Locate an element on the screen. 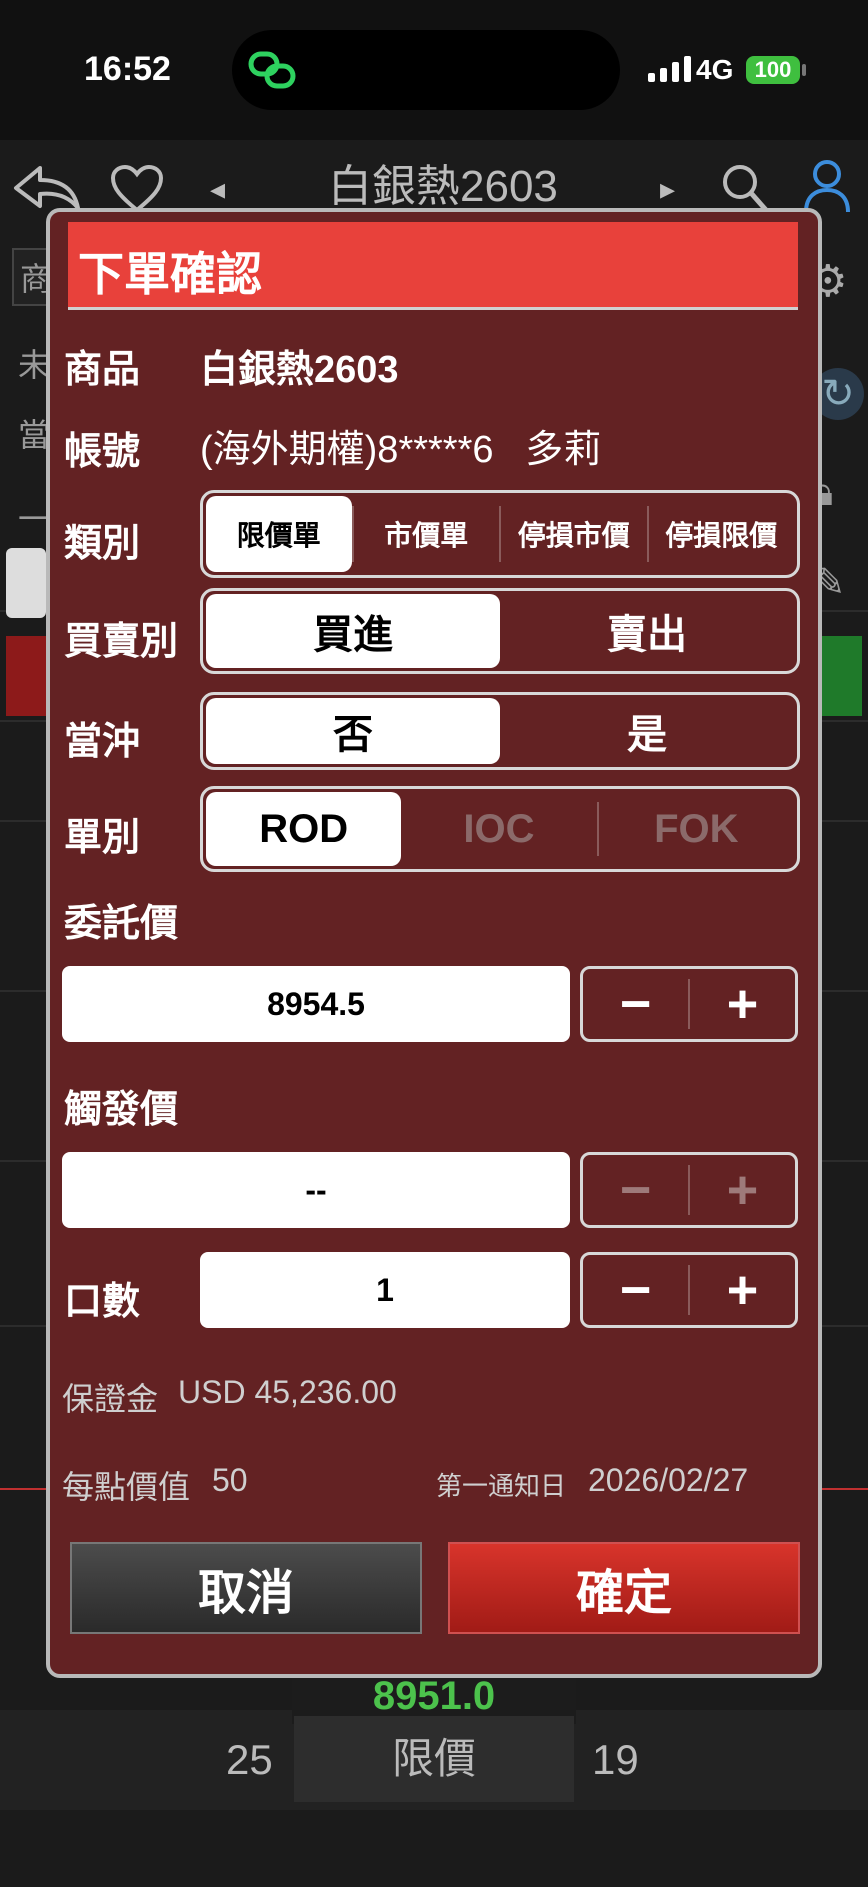  product-value: 白銀熱2603 is located at coordinates (299, 370).